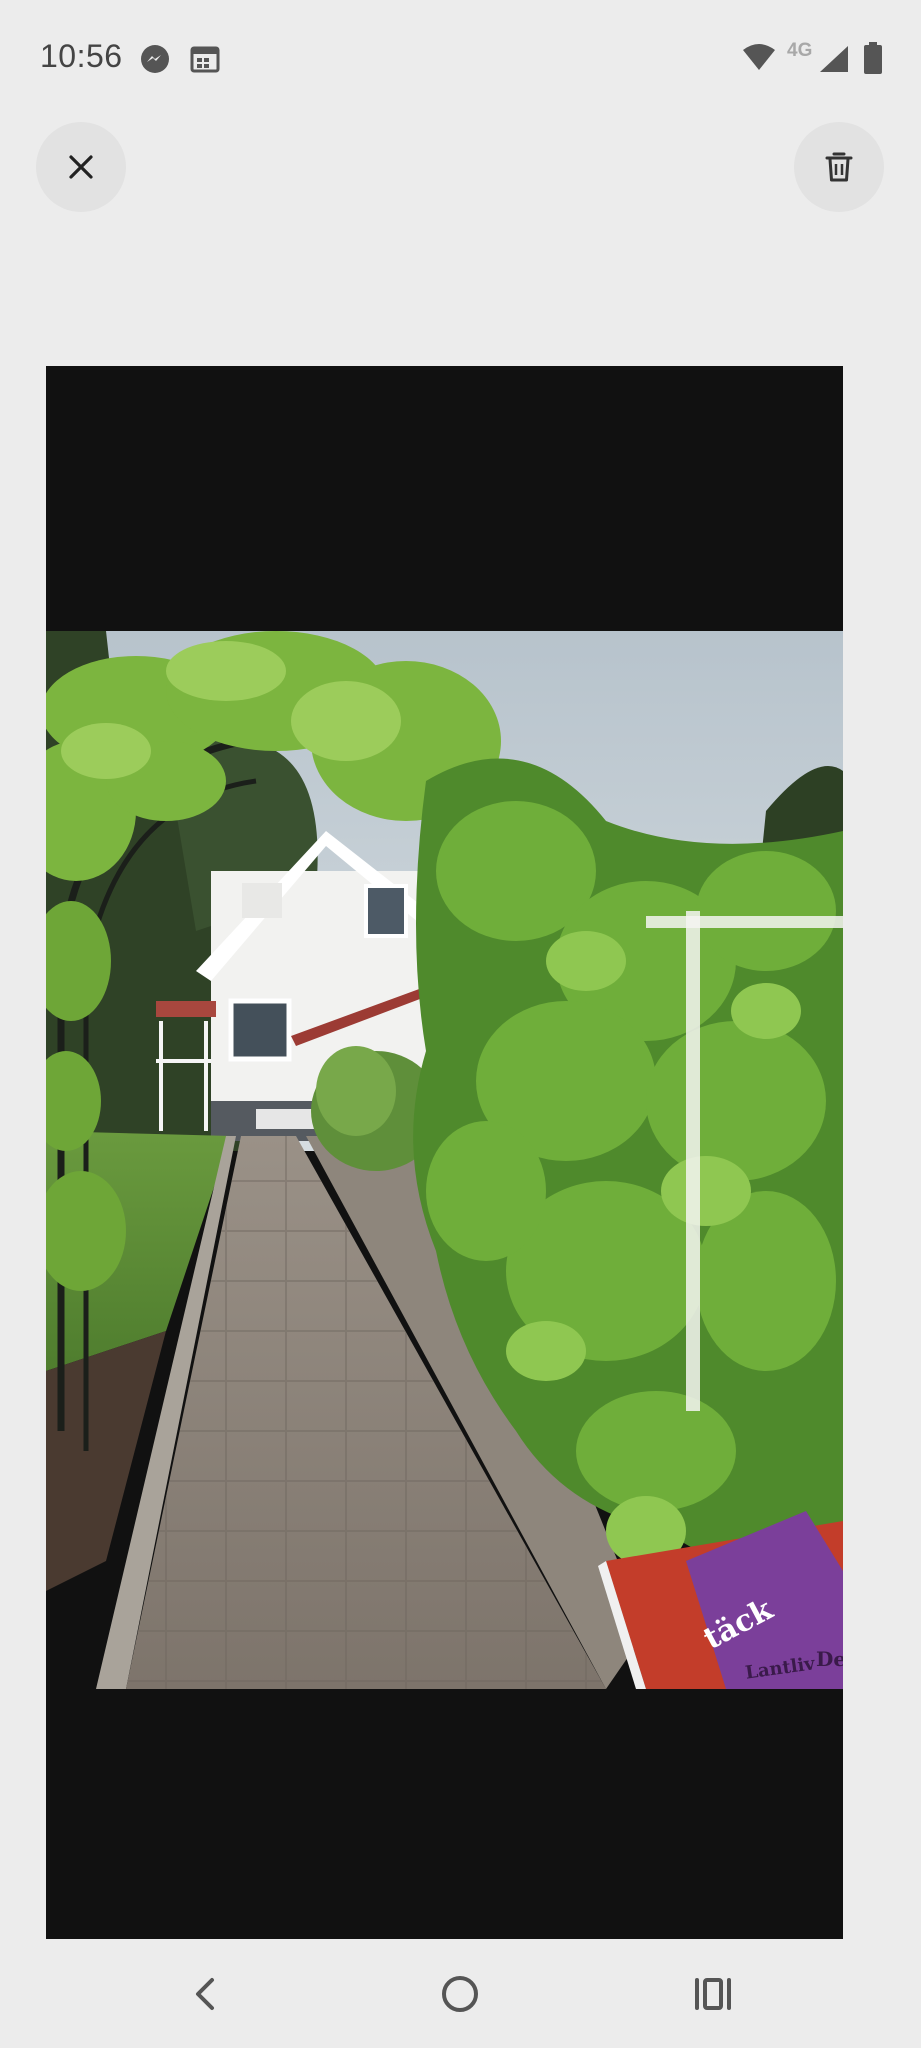 This screenshot has height=2048, width=921. I want to click on trash-icon, so click(839, 167).